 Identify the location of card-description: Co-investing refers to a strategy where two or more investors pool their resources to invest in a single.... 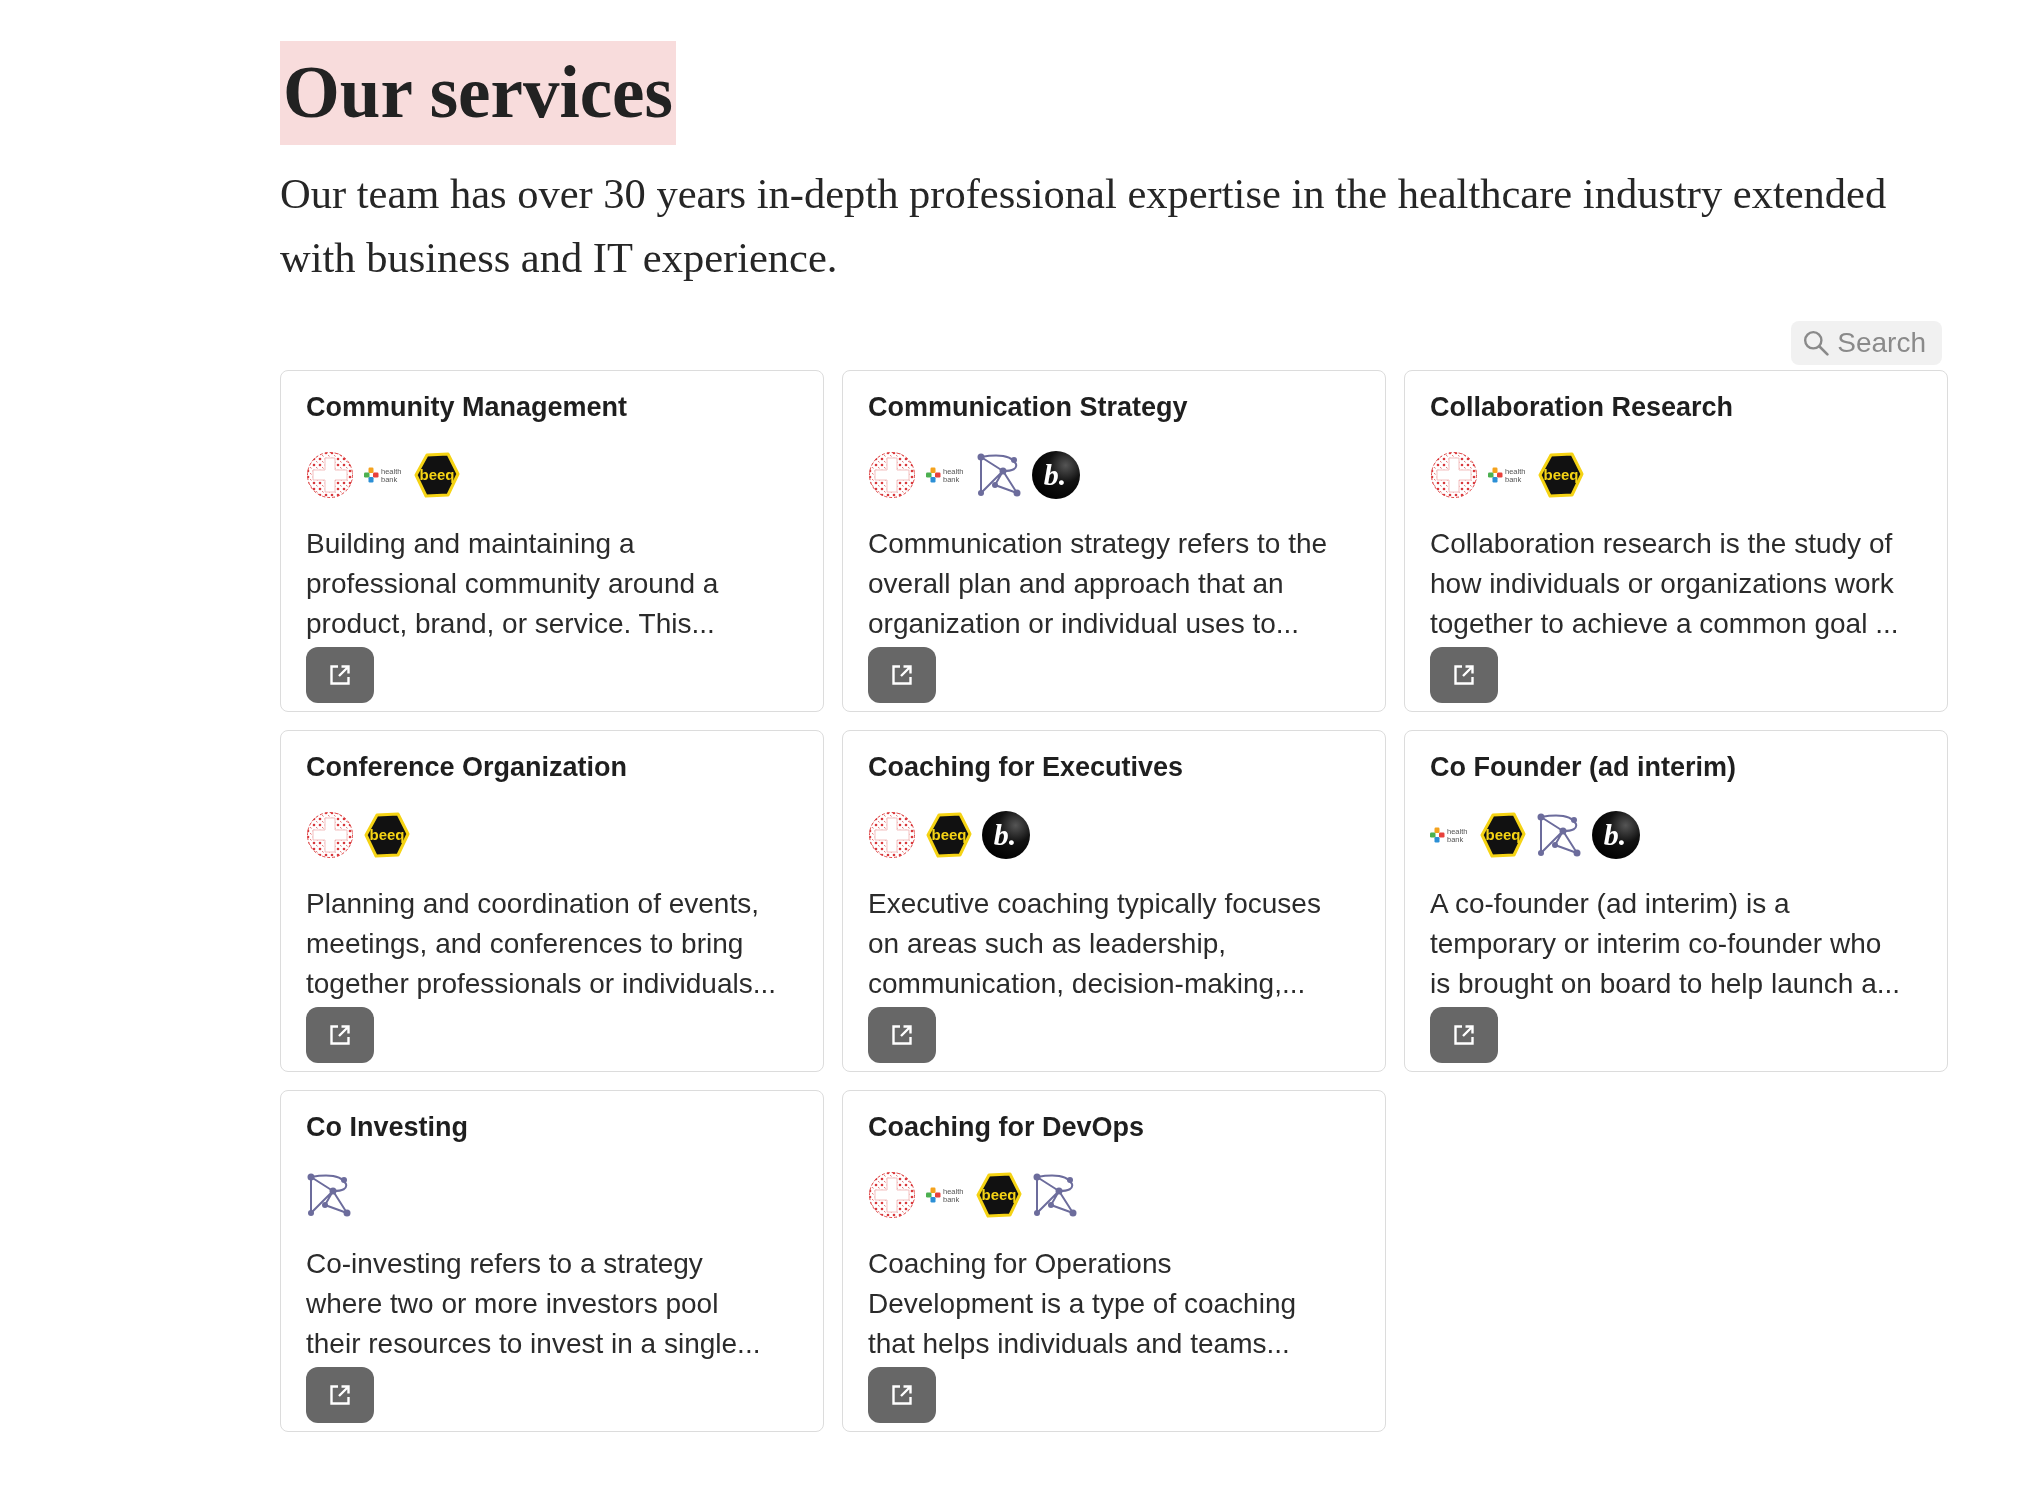
(533, 1304).